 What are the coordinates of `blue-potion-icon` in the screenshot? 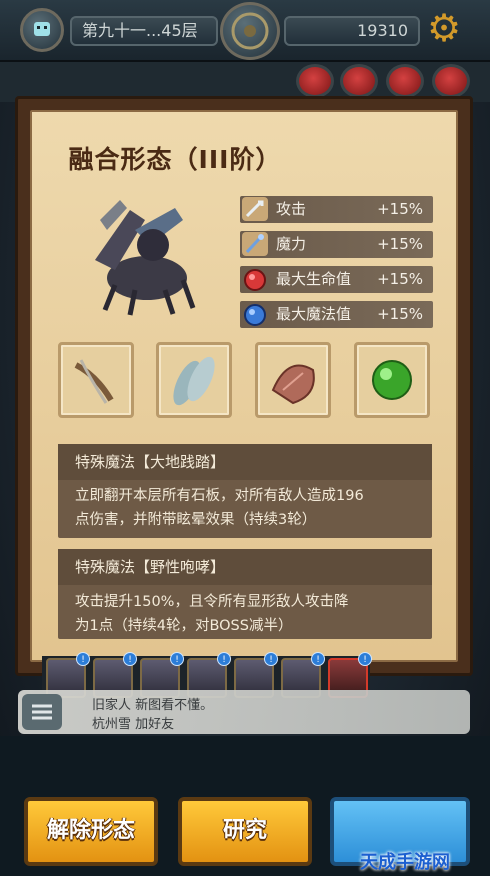 It's located at (255, 314).